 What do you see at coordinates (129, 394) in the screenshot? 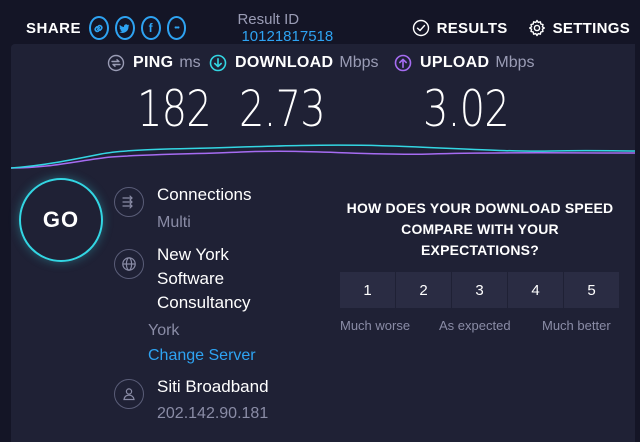
I see `user-icon` at bounding box center [129, 394].